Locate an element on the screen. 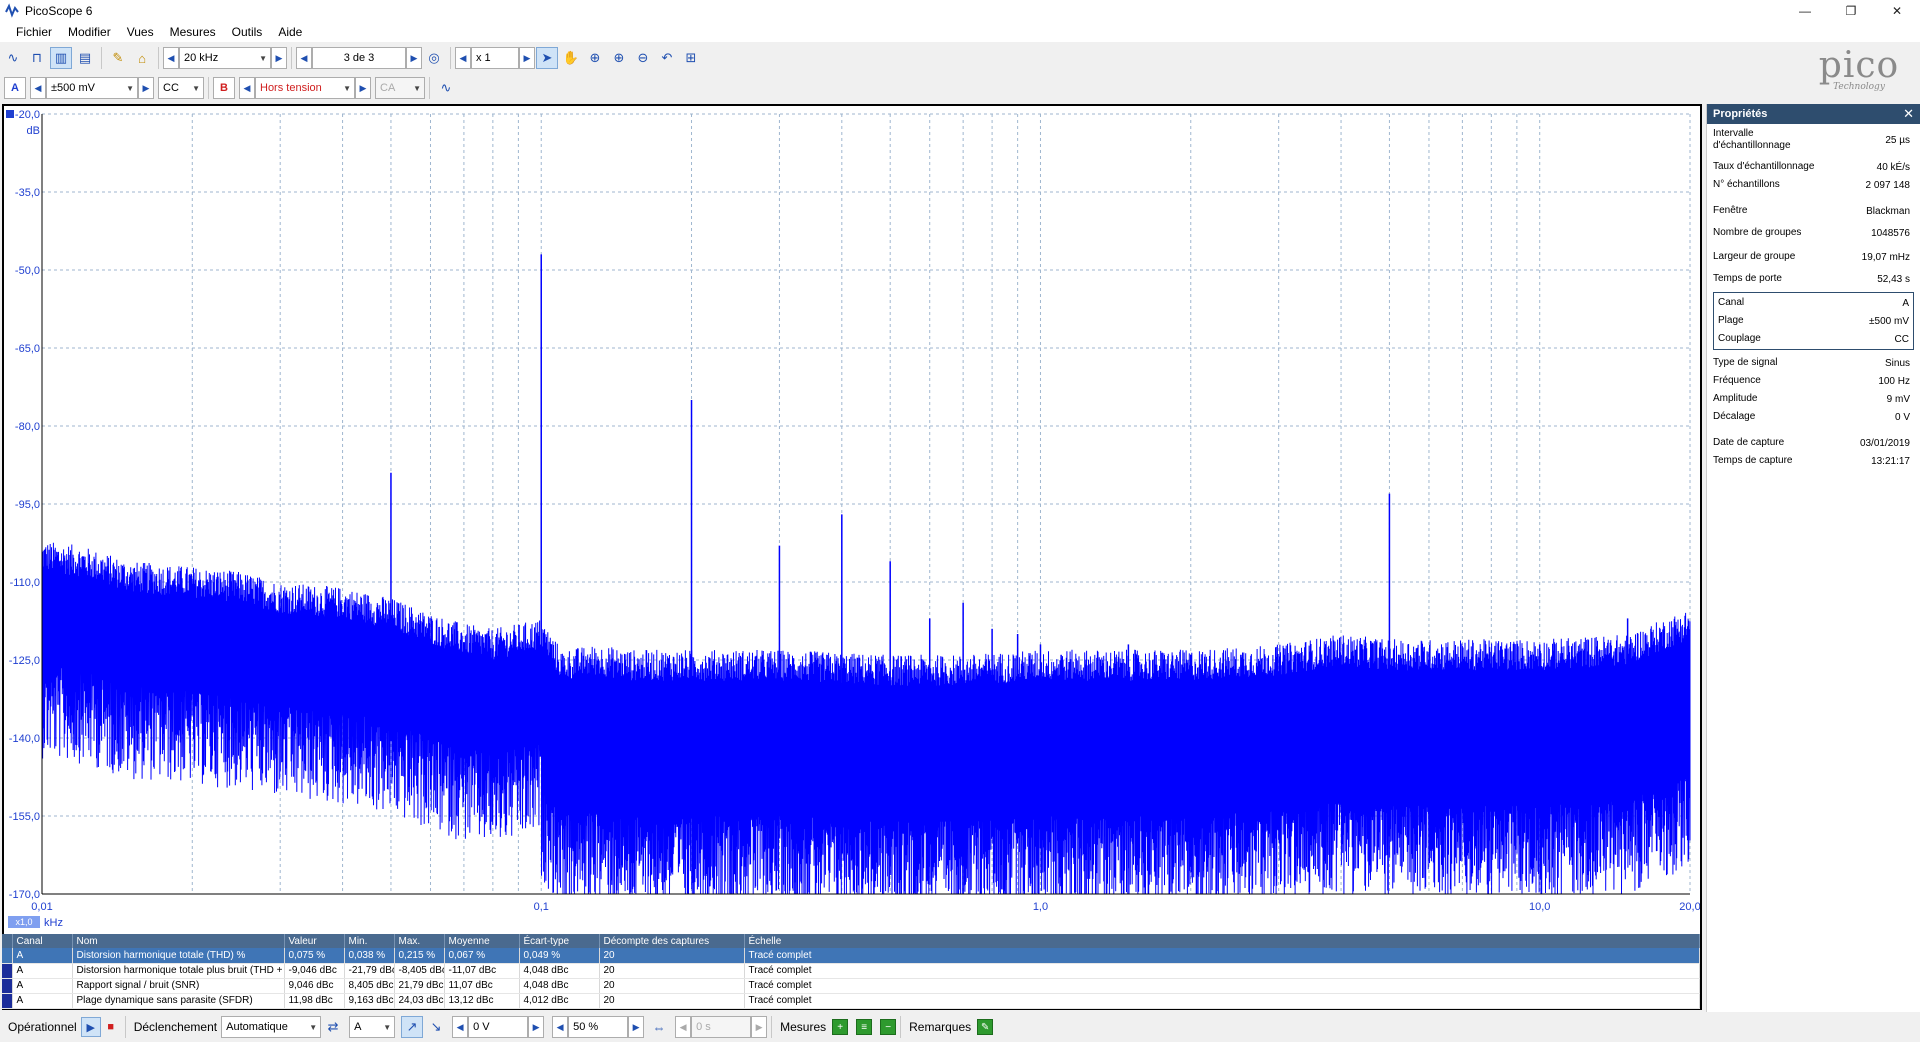 This screenshot has height=1042, width=1920. zoom-field: x 1 is located at coordinates (495, 58).